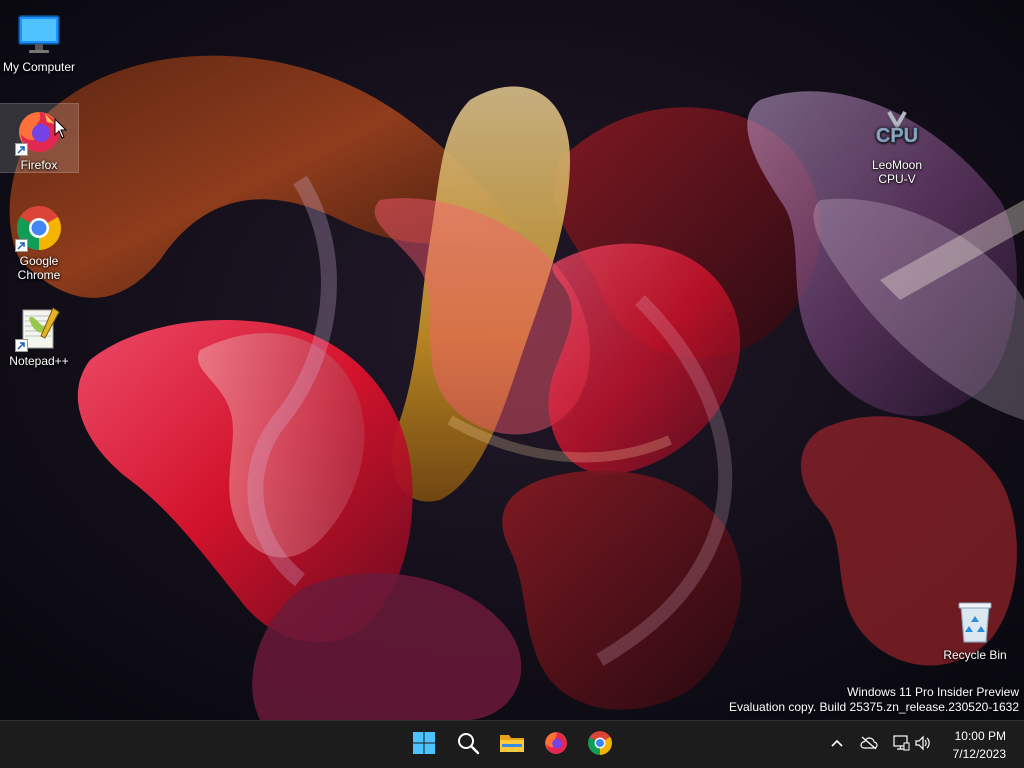  What do you see at coordinates (897, 136) in the screenshot?
I see `cpu-logo-text: CPU` at bounding box center [897, 136].